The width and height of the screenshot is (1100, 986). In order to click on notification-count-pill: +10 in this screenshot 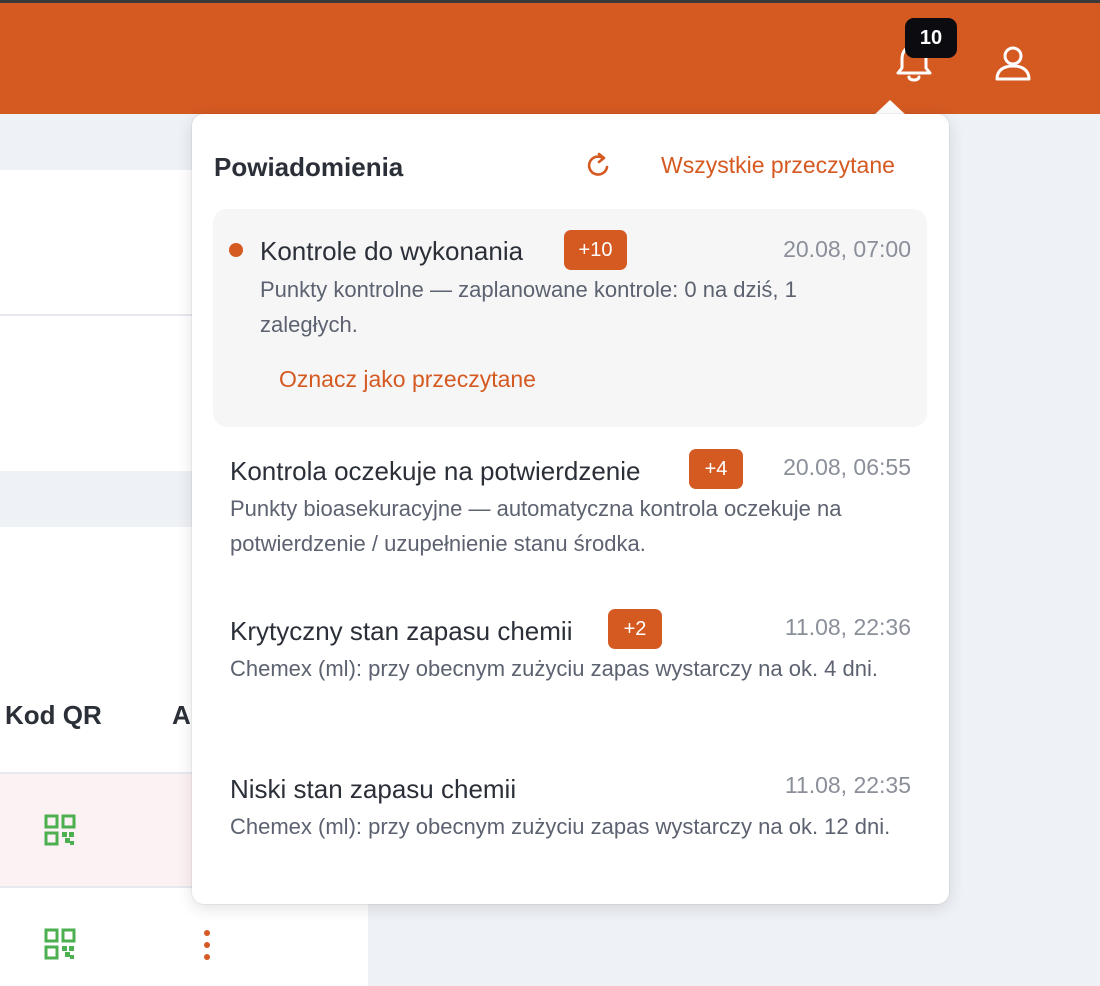, I will do `click(595, 250)`.